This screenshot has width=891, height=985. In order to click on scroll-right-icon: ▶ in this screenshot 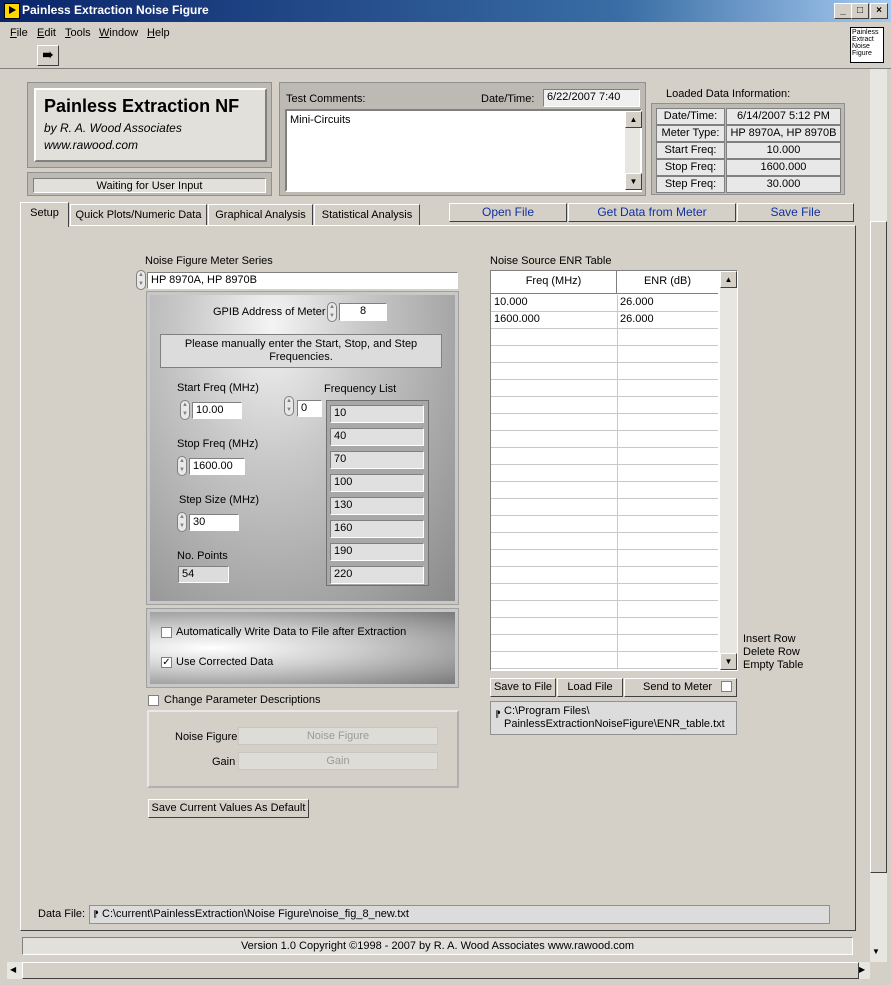, I will do `click(862, 969)`.